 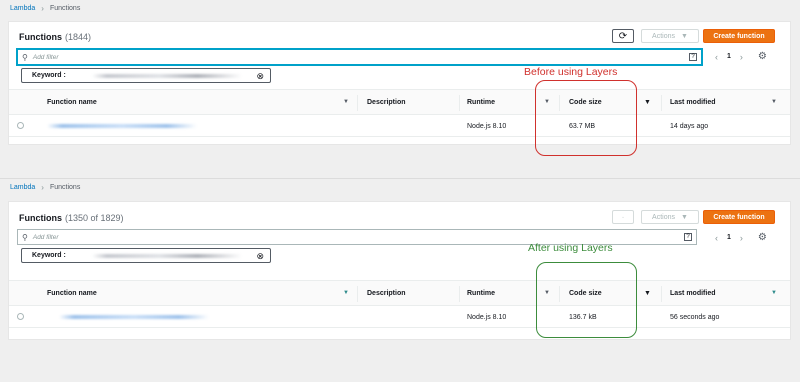 I want to click on refresh-icon: ⟳, so click(x=623, y=36).